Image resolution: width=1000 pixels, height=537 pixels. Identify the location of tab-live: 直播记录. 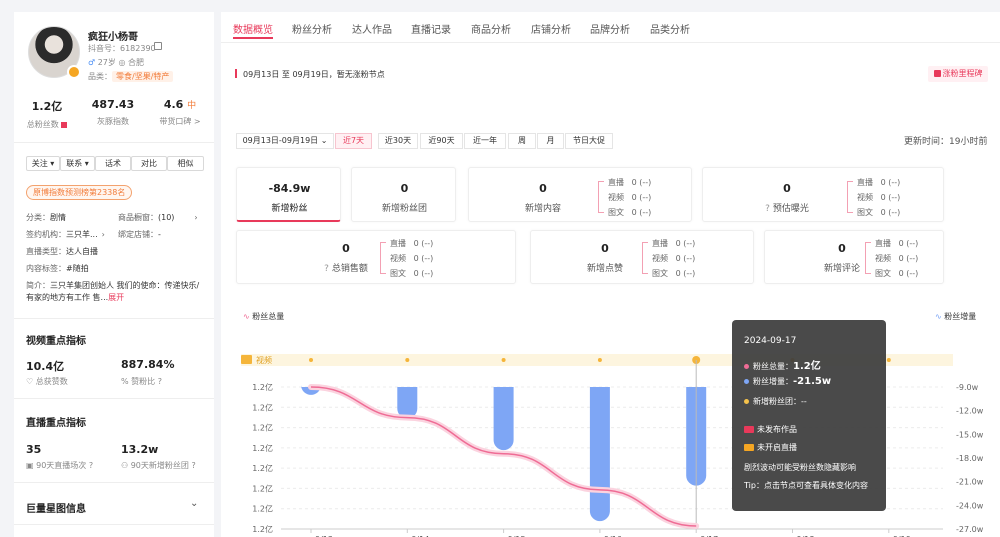
(431, 28).